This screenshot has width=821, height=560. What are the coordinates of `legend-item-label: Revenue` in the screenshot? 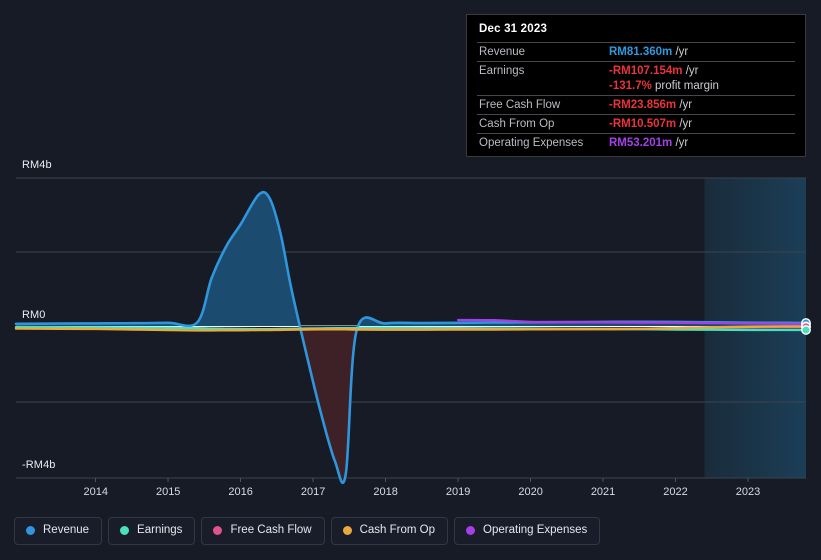 It's located at (66, 530).